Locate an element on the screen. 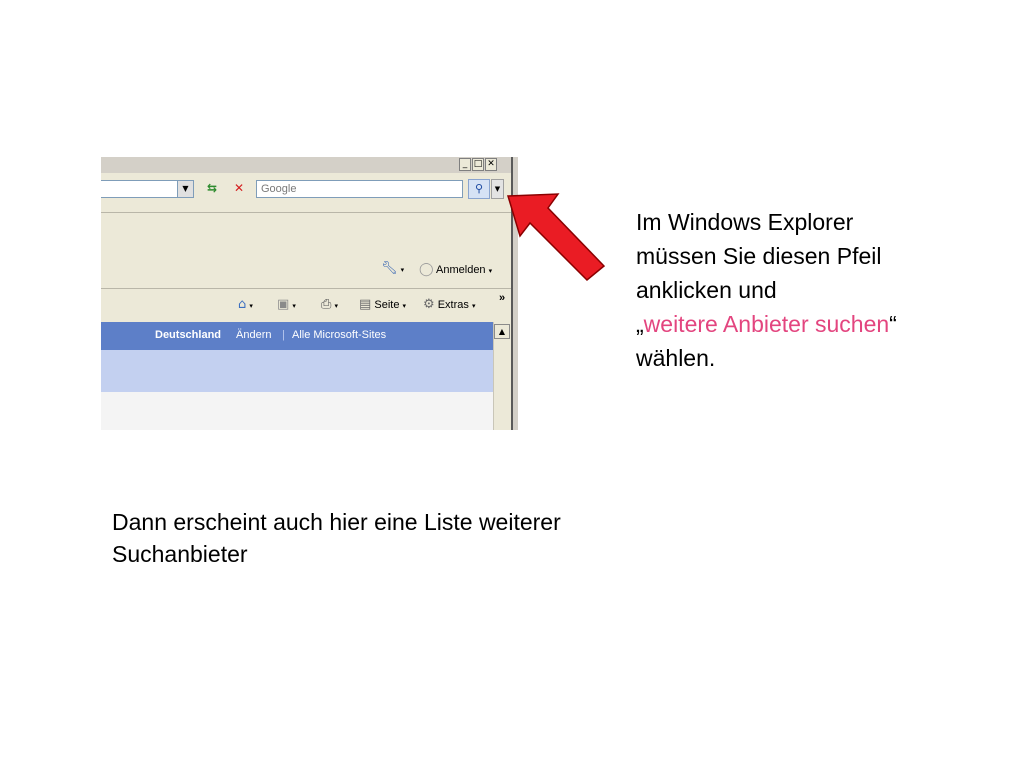 The width and height of the screenshot is (1024, 768). highlight-more-providers: weitere Anbieter suchen is located at coordinates (766, 324).